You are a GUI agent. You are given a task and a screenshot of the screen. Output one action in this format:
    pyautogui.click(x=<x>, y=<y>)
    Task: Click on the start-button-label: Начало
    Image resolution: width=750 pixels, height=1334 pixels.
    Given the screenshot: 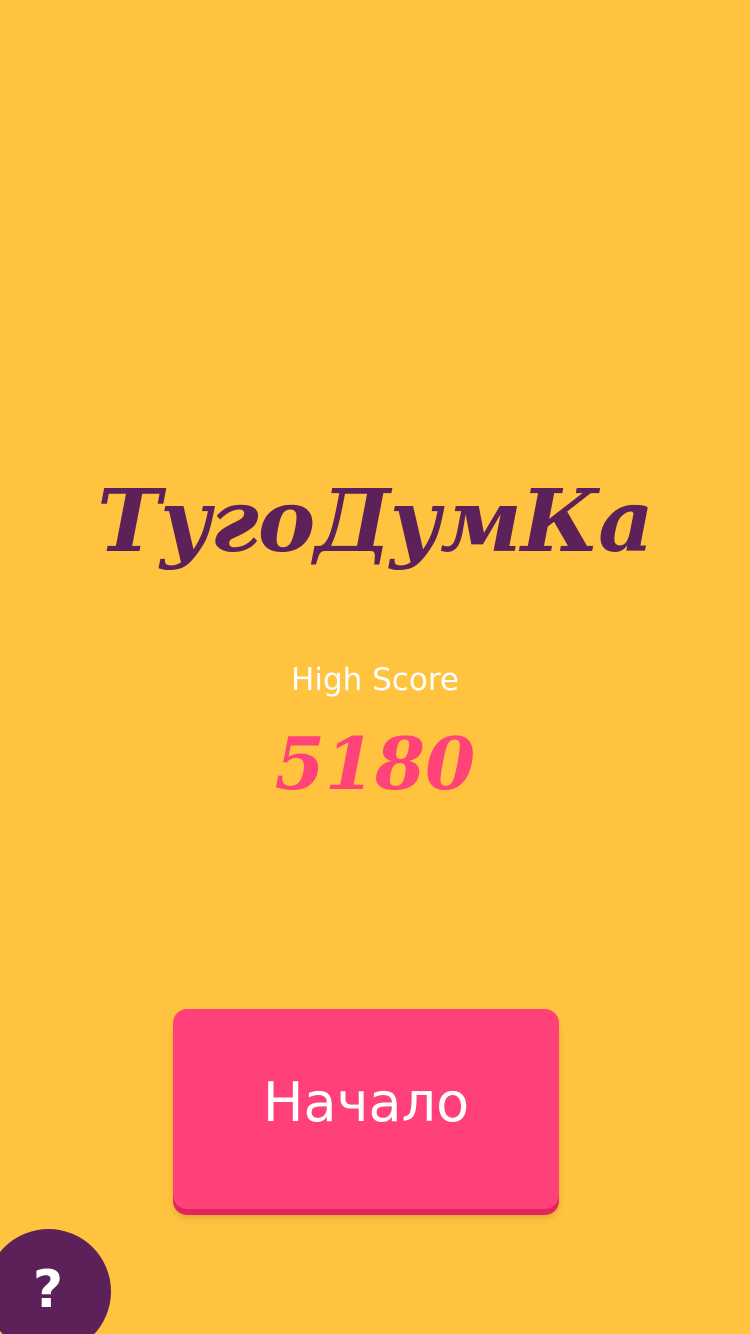 What is the action you would take?
    pyautogui.click(x=366, y=1102)
    